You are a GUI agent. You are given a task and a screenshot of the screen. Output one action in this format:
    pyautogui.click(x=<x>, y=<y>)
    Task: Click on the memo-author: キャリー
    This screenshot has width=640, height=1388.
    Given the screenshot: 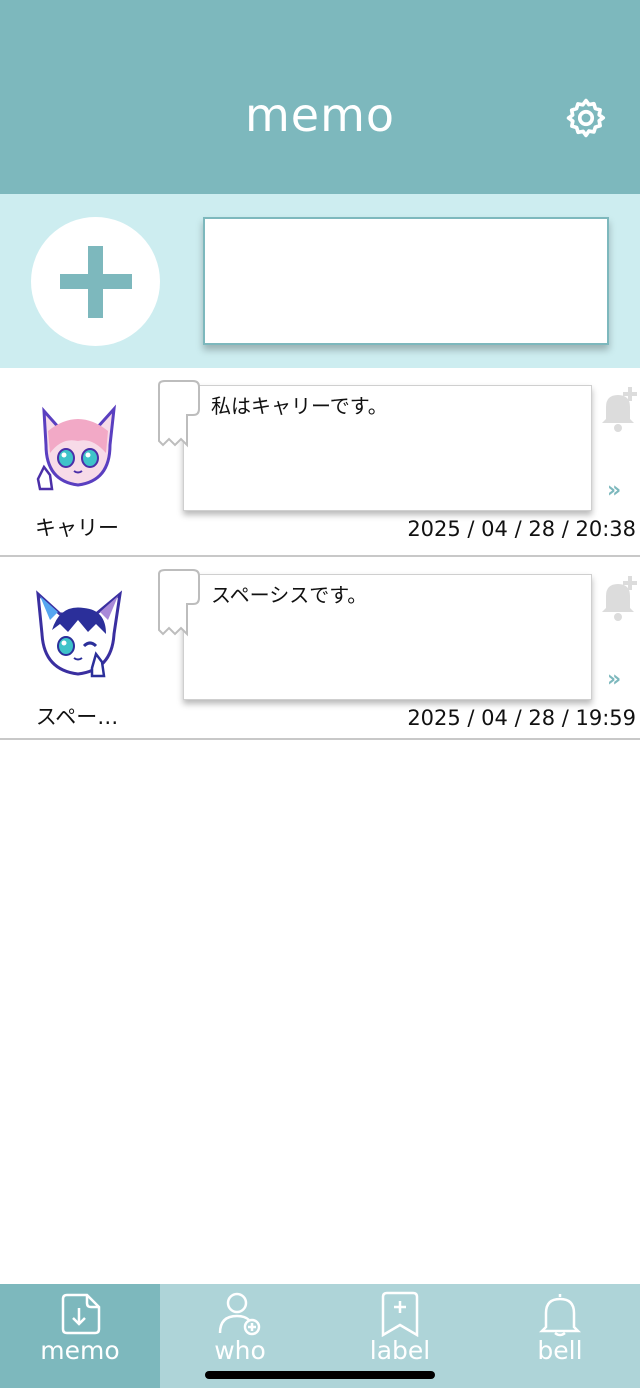 What is the action you would take?
    pyautogui.click(x=77, y=528)
    